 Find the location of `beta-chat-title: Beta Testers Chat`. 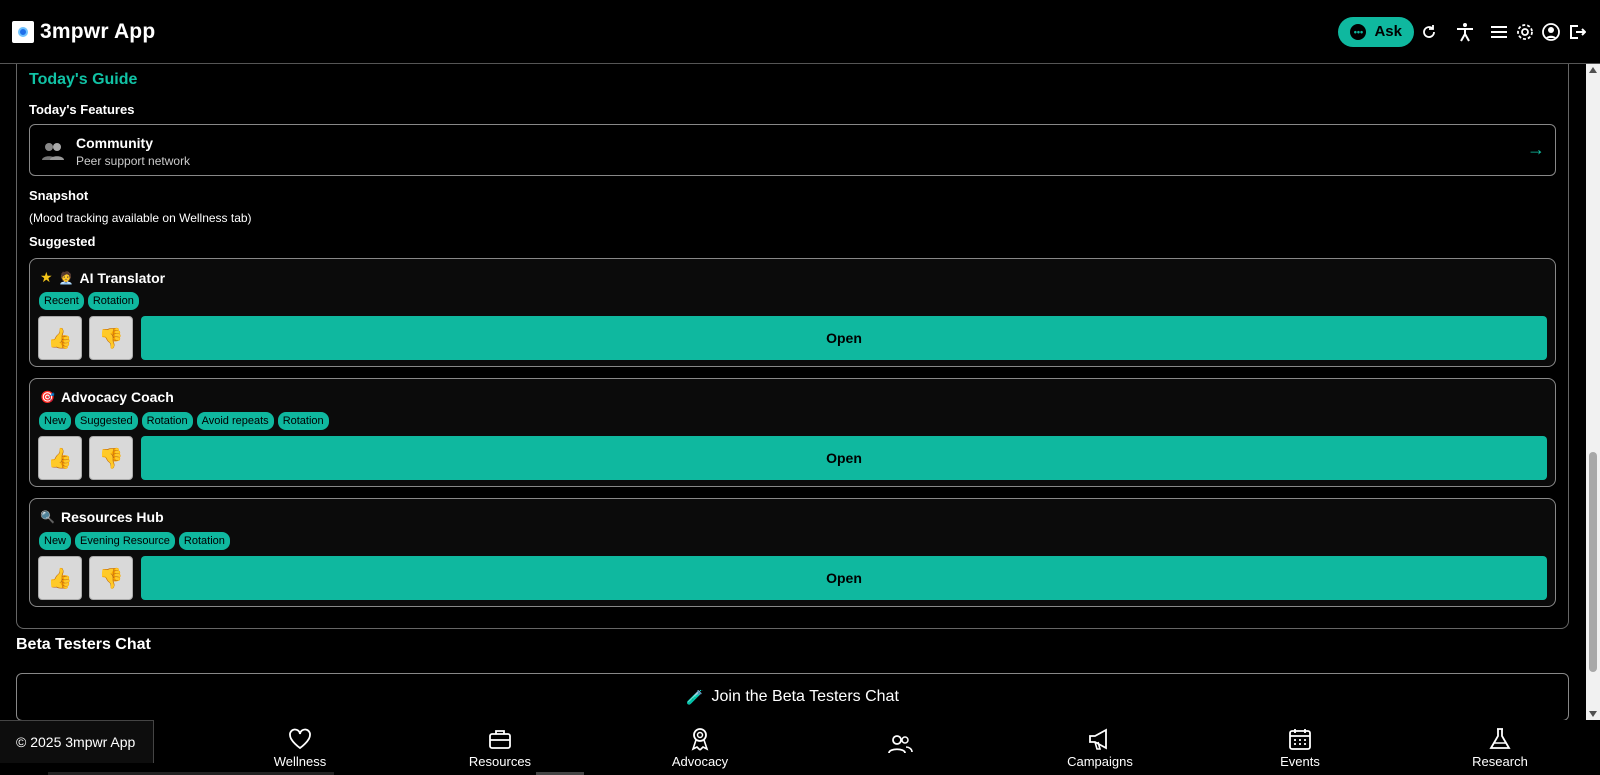

beta-chat-title: Beta Testers Chat is located at coordinates (83, 644).